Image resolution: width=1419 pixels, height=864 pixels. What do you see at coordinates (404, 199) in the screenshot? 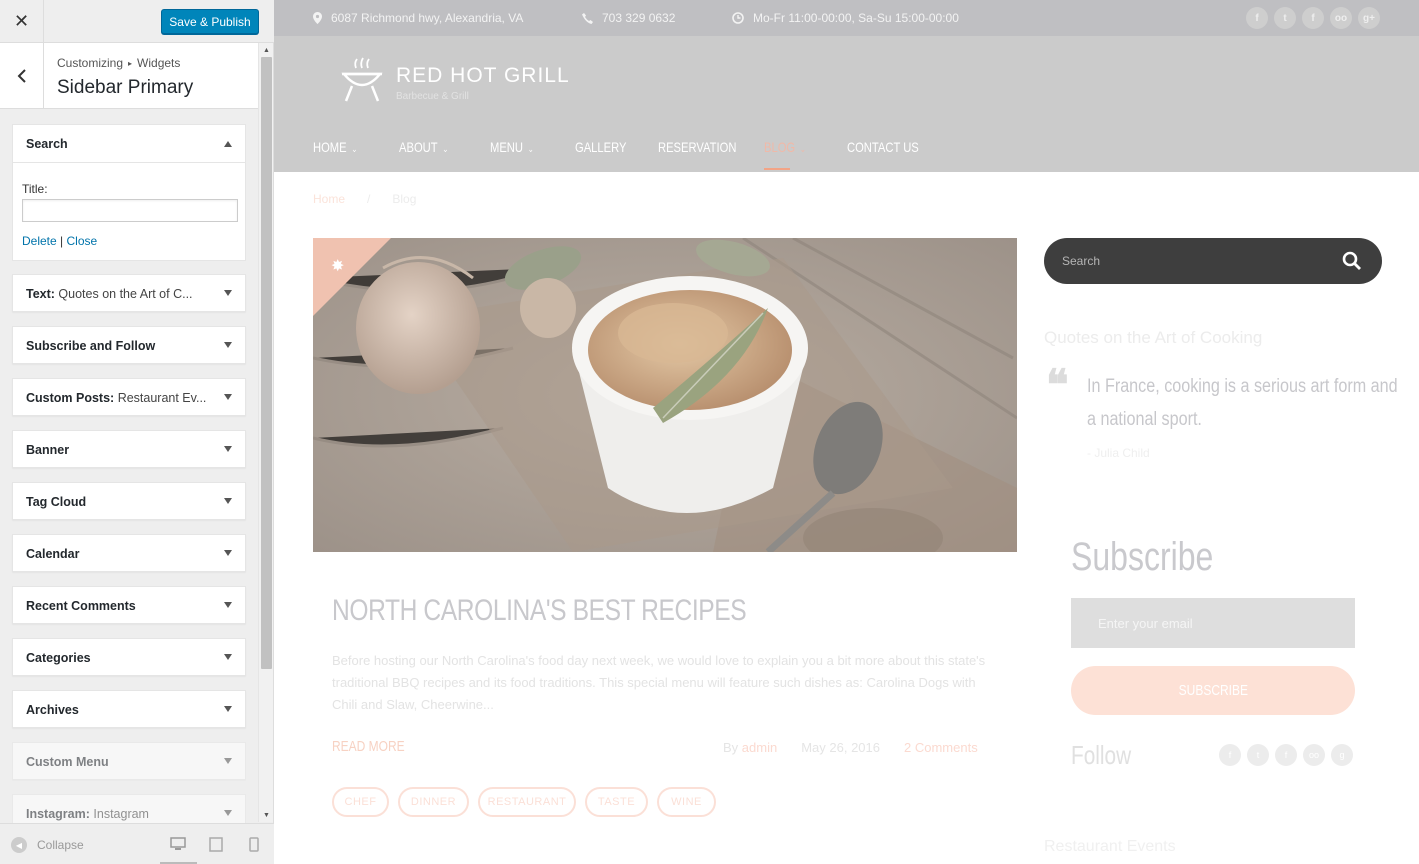
I see `breadcrumb-current: Blog` at bounding box center [404, 199].